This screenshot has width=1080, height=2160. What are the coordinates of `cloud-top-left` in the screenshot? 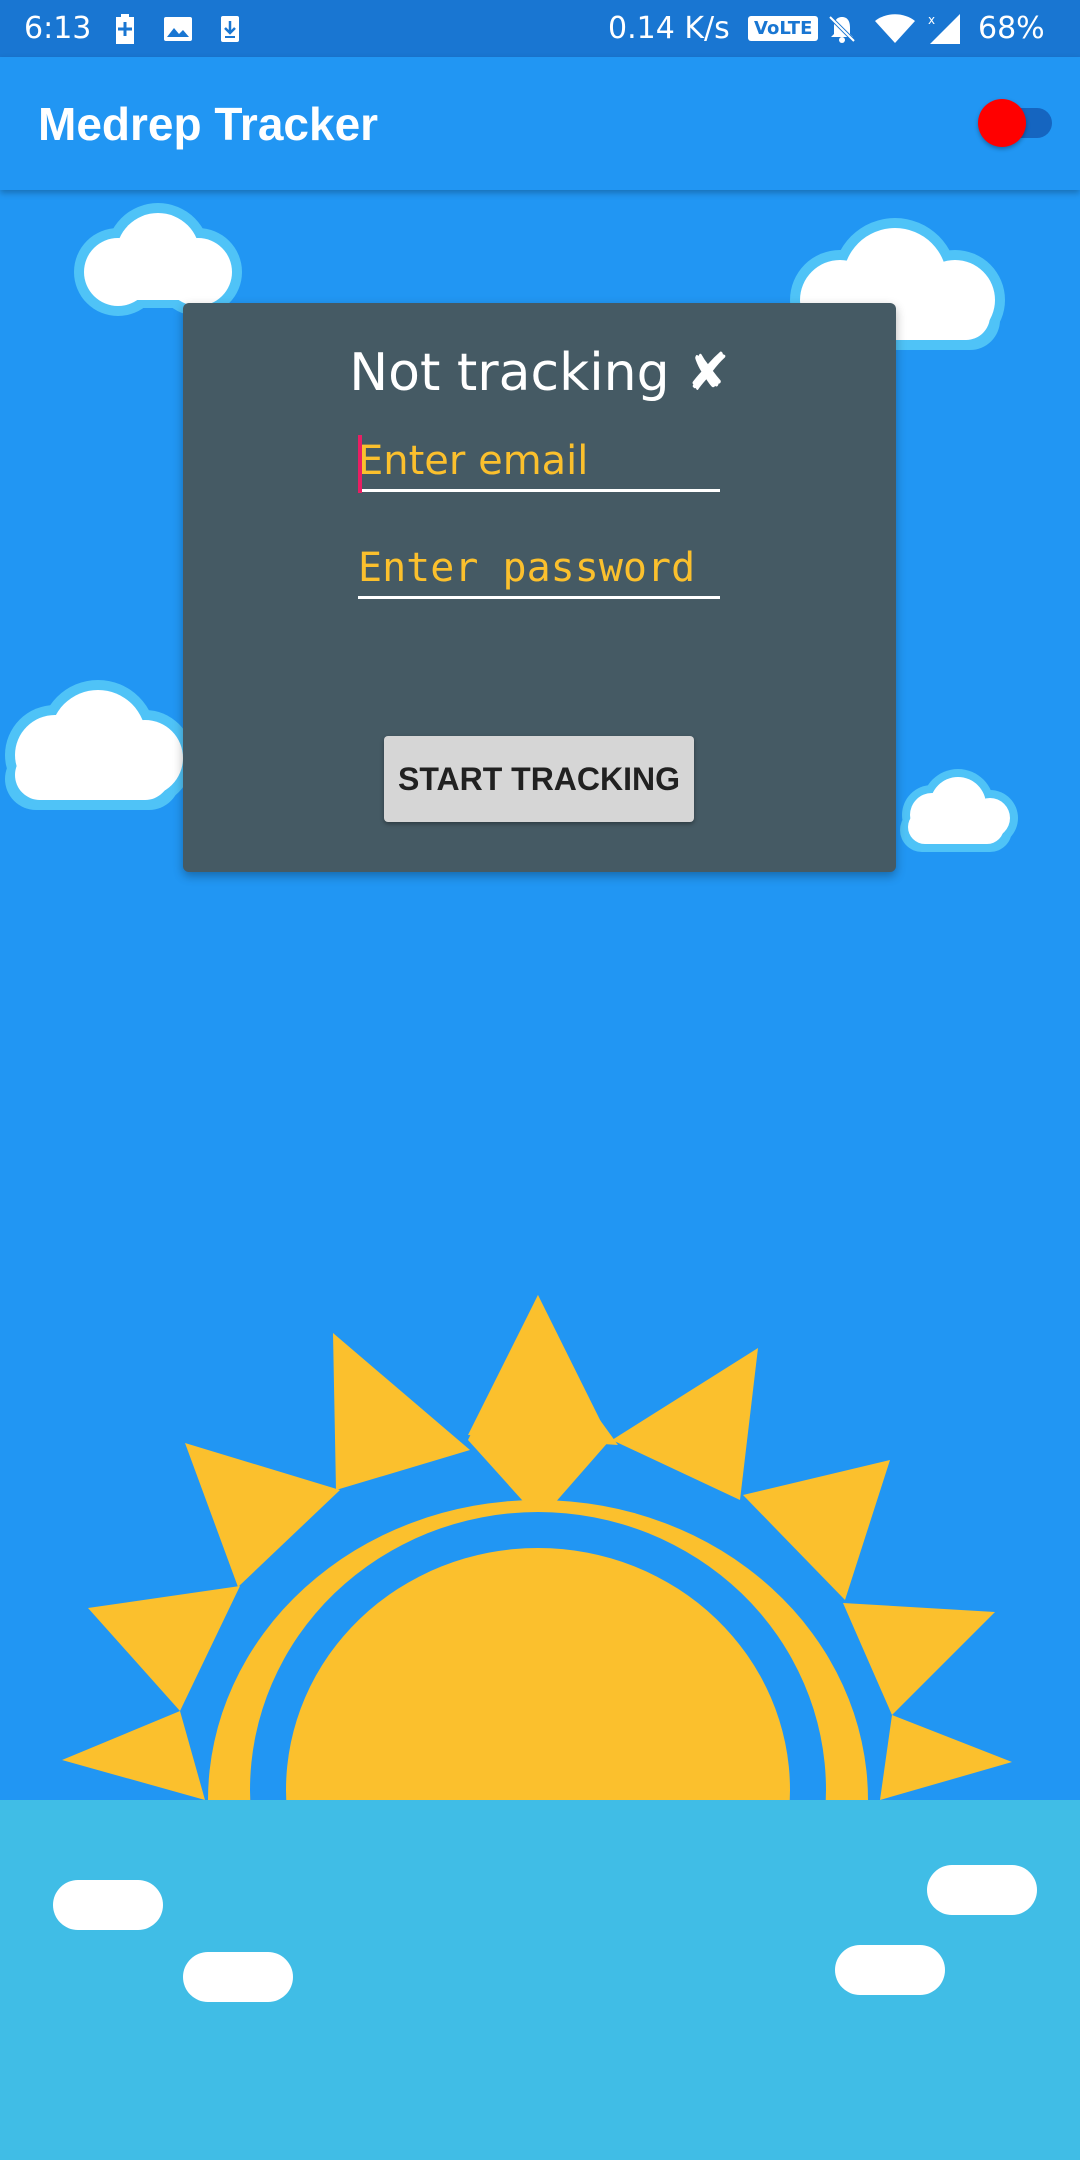 It's located at (158, 259).